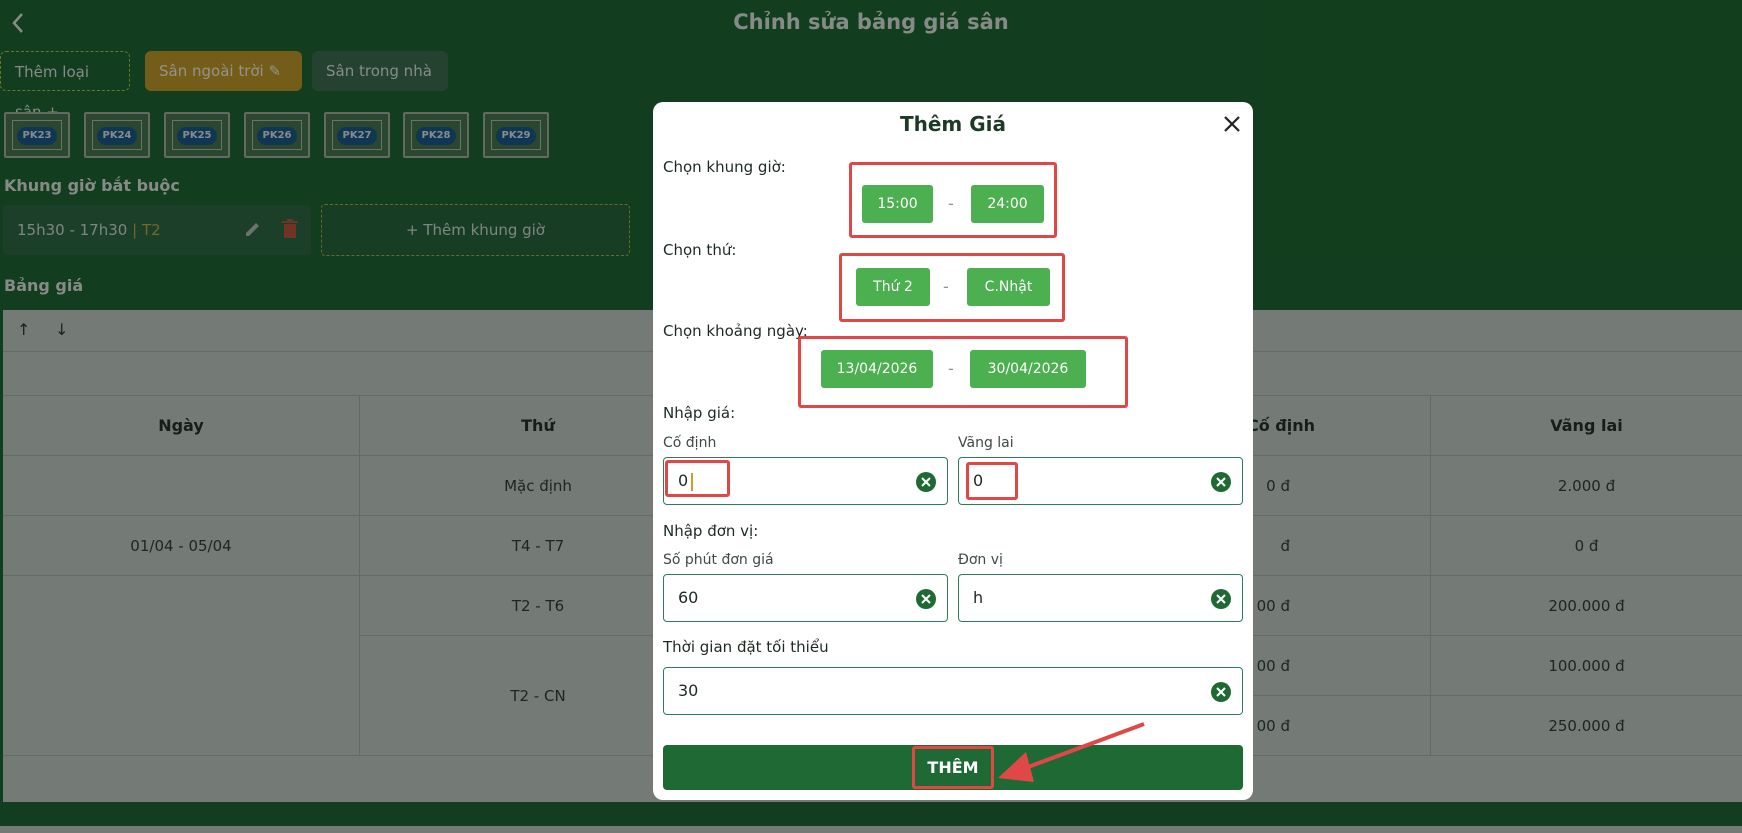  Describe the element at coordinates (690, 443) in the screenshot. I see `fixed-price-label: Cố định` at that location.